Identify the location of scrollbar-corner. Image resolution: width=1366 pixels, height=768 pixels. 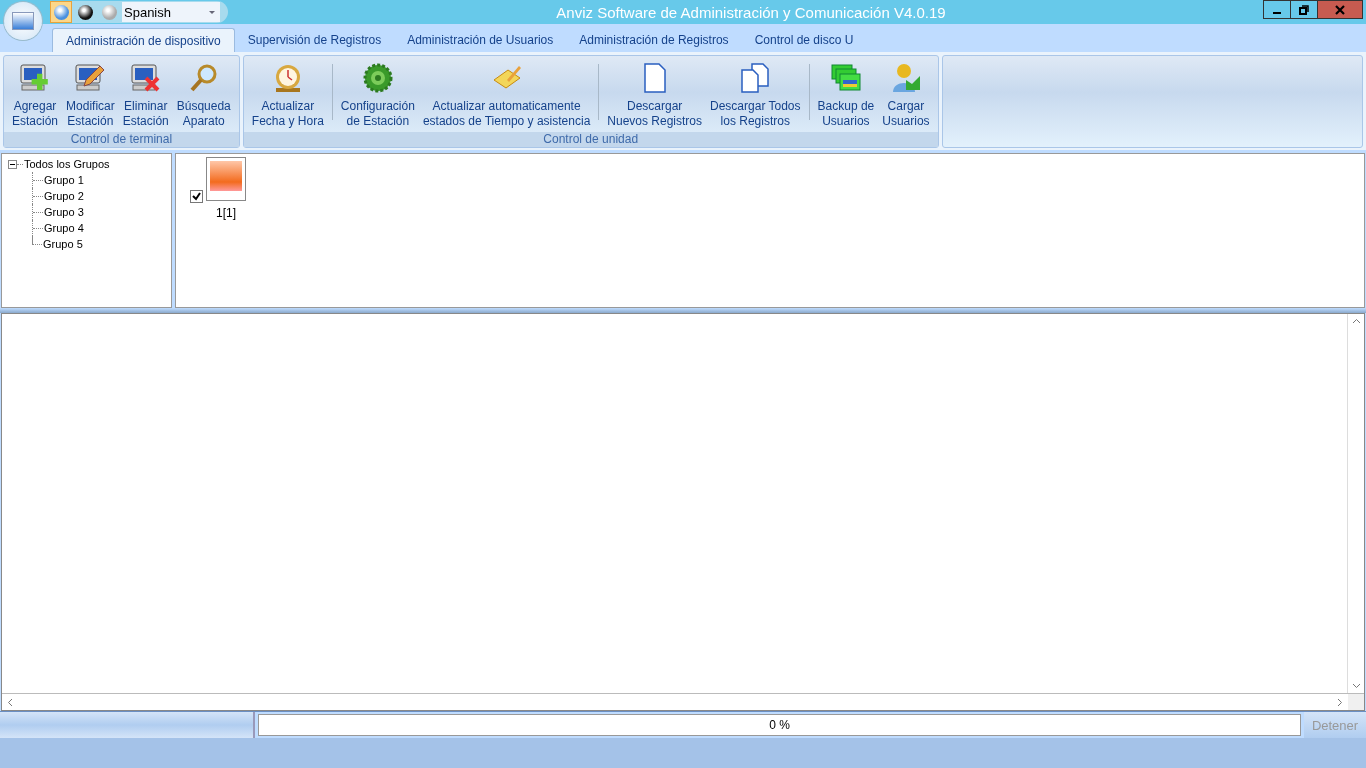
(1356, 702).